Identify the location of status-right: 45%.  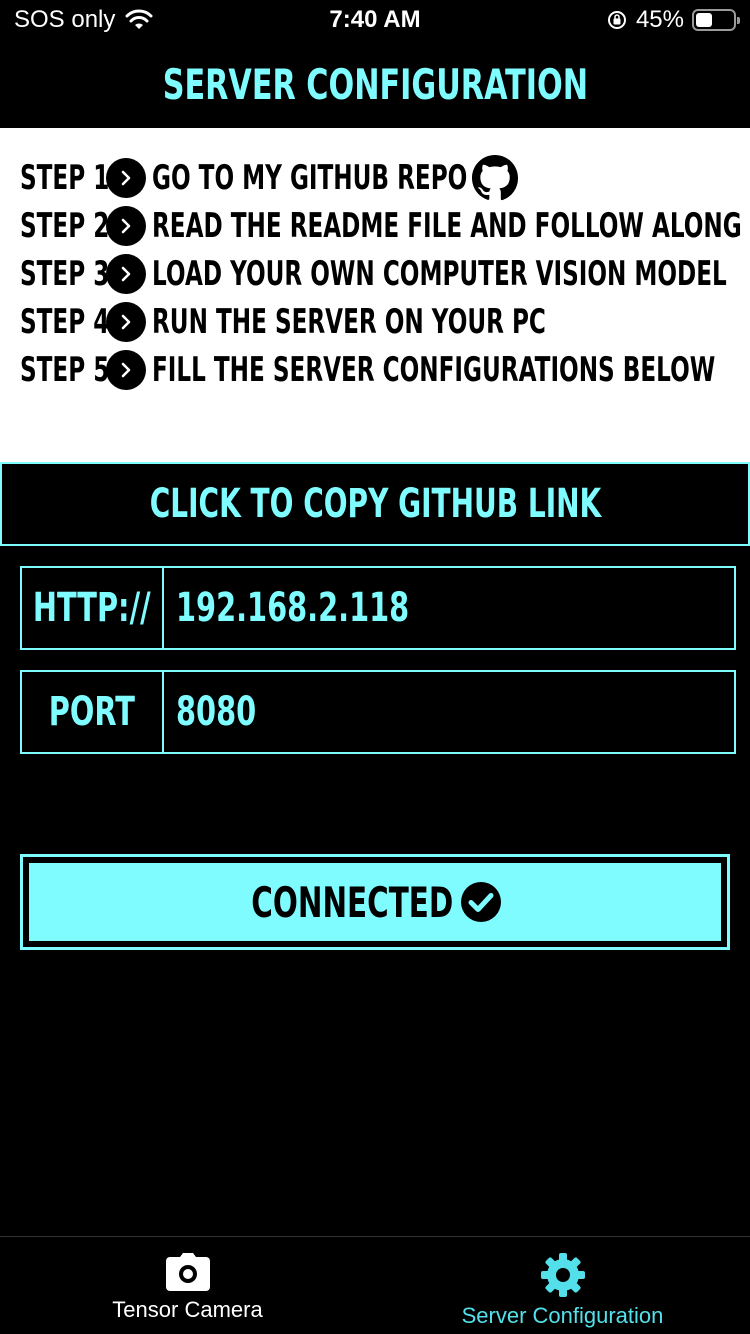
(673, 20).